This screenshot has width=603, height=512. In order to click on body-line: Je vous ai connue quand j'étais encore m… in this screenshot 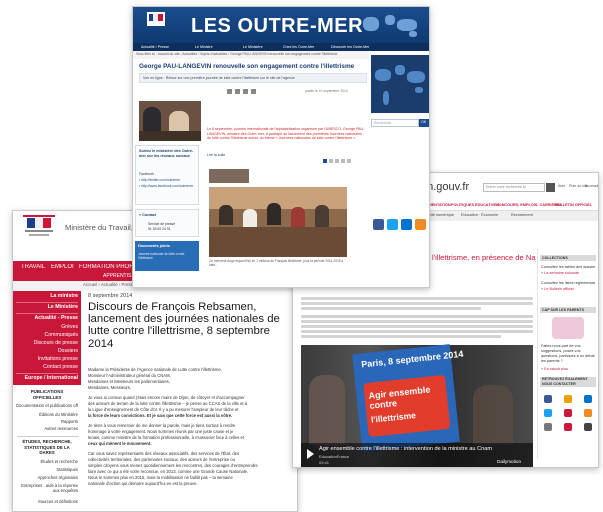, I will do `click(166, 397)`.